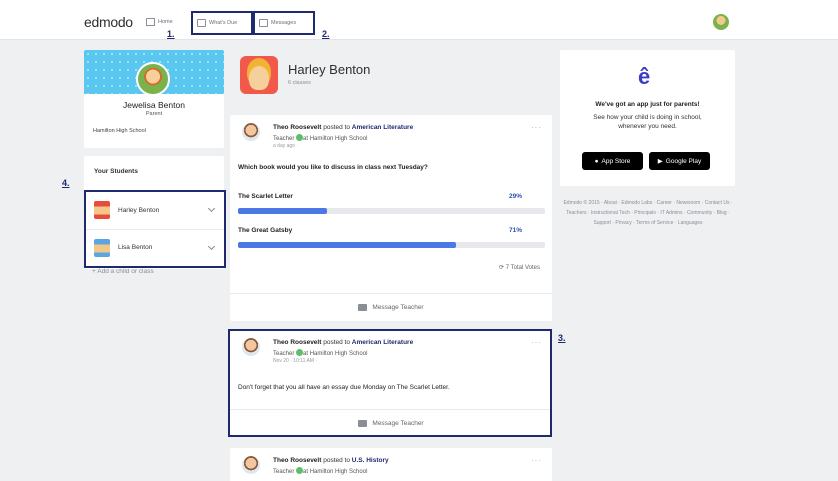 The height and width of the screenshot is (481, 838). I want to click on poll-option-label: The Great Gatsby, so click(265, 230).